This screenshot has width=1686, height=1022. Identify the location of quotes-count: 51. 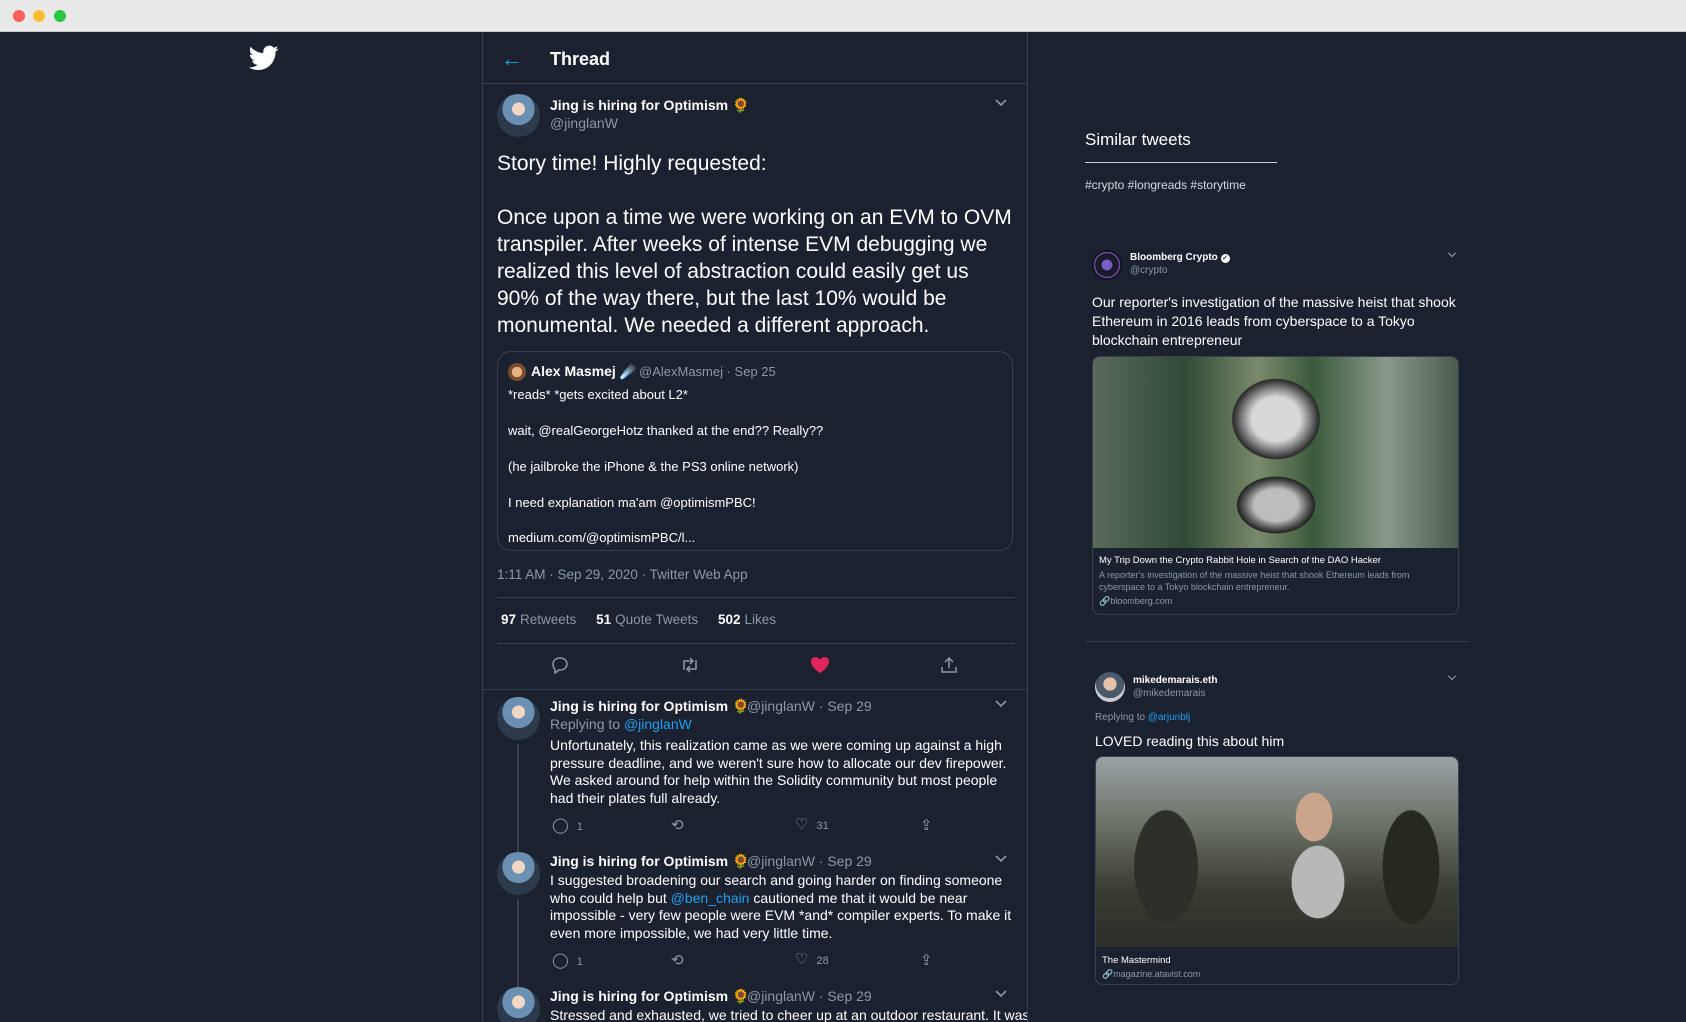
(604, 619).